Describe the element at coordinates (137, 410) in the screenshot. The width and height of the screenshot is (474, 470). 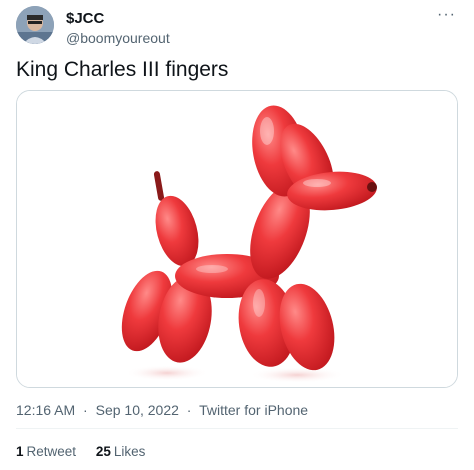
I see `tweet-date: Sep 10, 2022` at that location.